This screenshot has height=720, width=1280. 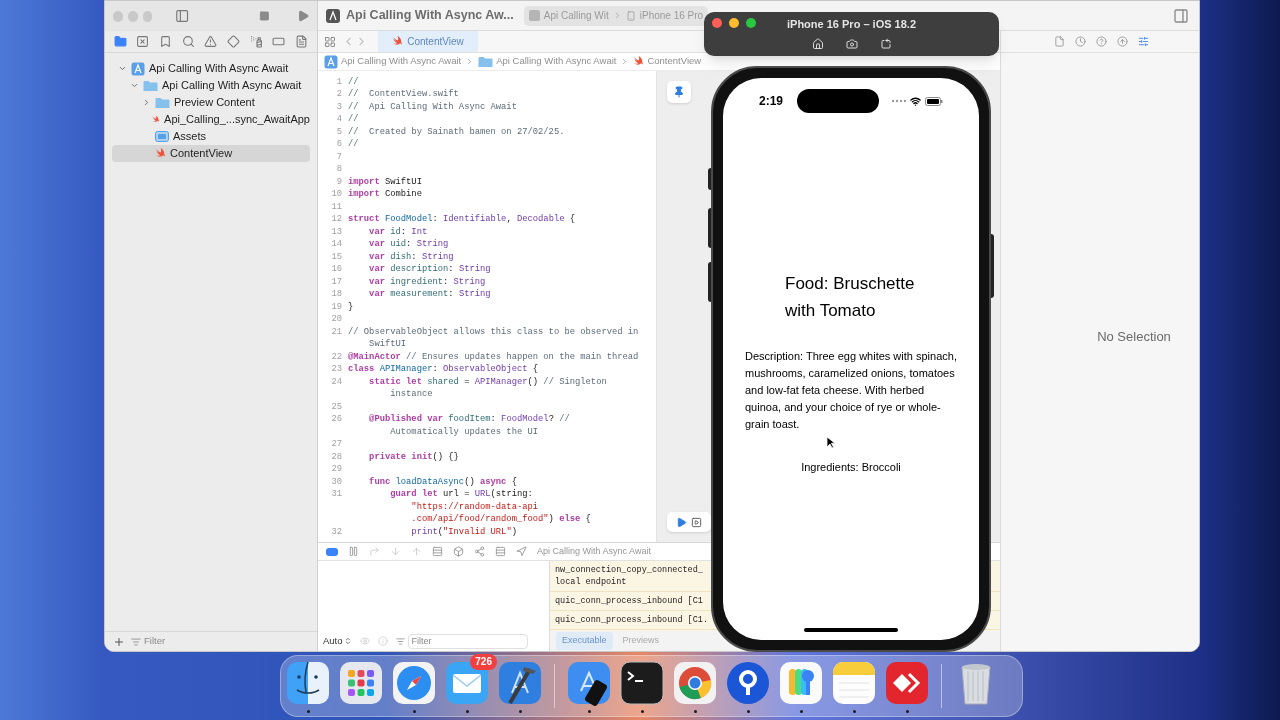 What do you see at coordinates (474, 507) in the screenshot?
I see `code-line: "https://random-data-api` at bounding box center [474, 507].